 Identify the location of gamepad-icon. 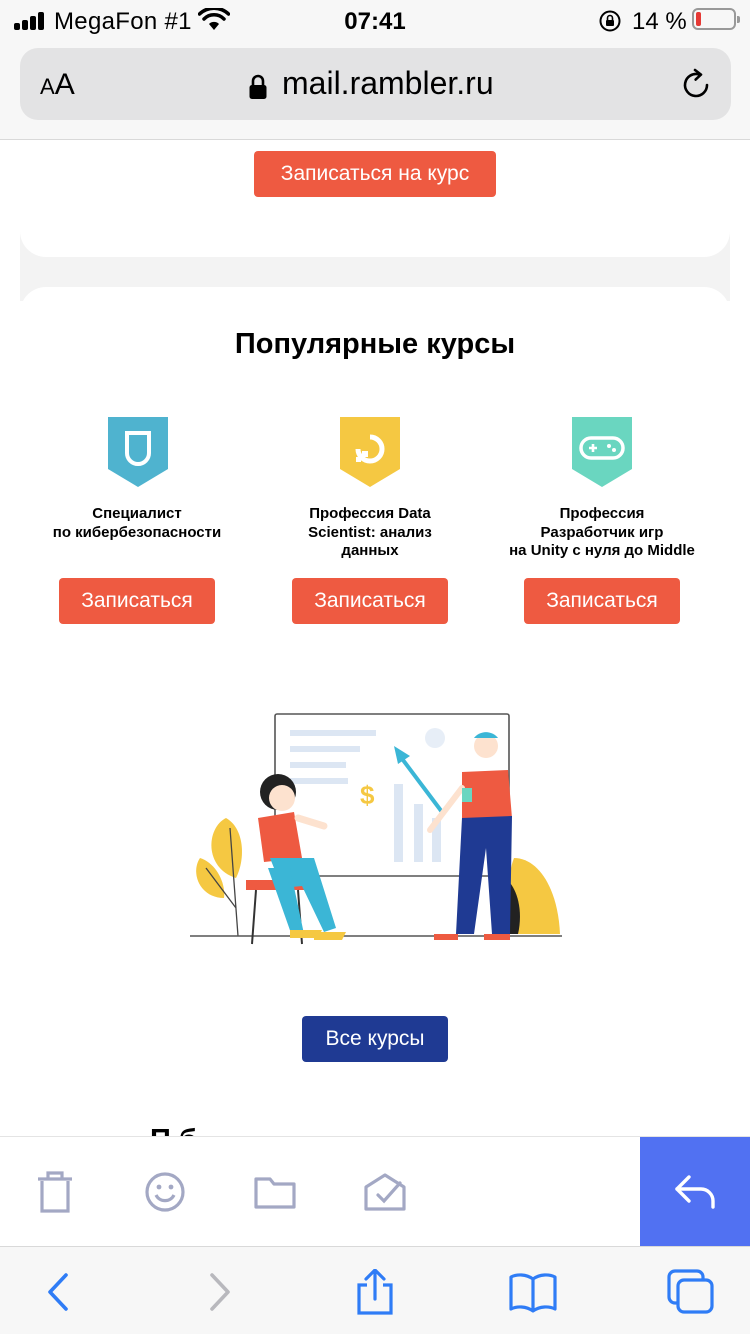
(602, 452).